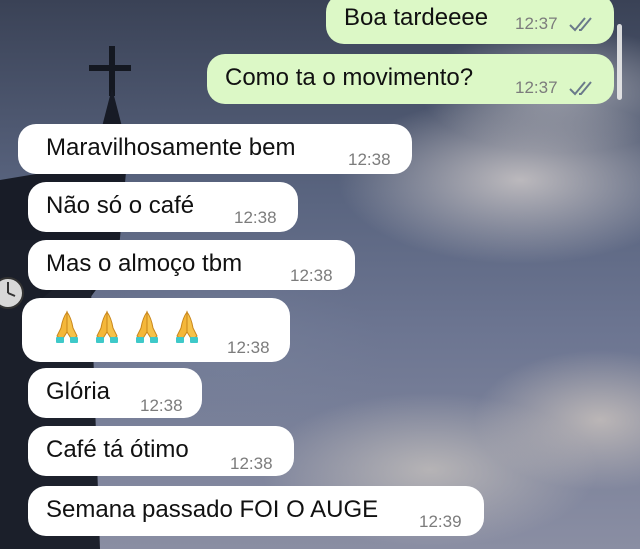 The height and width of the screenshot is (549, 640). I want to click on message-text: Maravilhosamente bem, so click(171, 147).